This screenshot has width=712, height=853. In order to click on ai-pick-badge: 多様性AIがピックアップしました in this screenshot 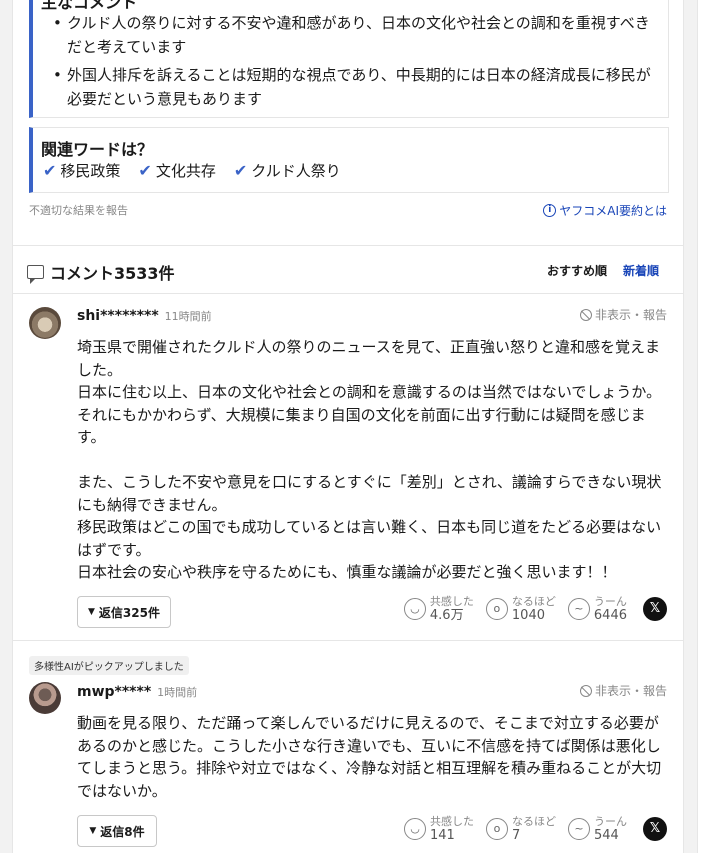, I will do `click(109, 665)`.